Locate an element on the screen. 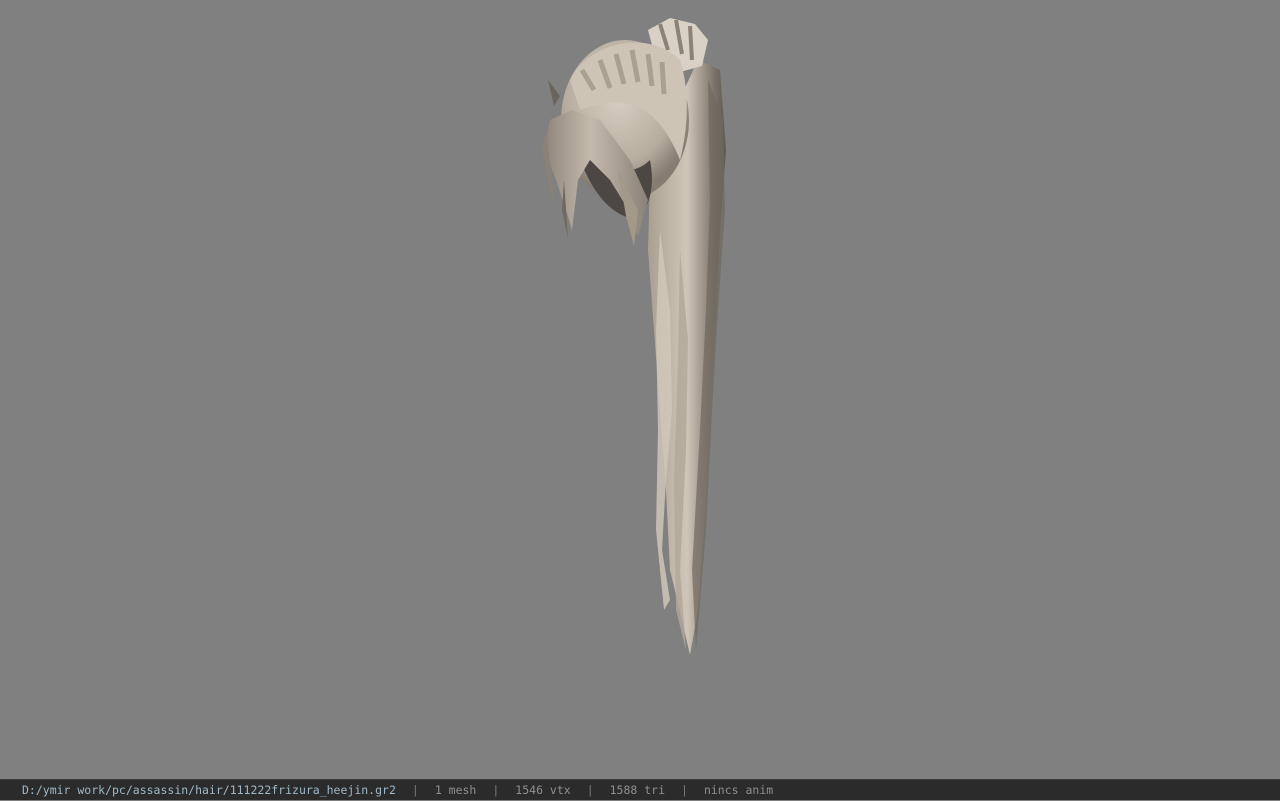  mesh-count-label: 1 mesh is located at coordinates (455, 789).